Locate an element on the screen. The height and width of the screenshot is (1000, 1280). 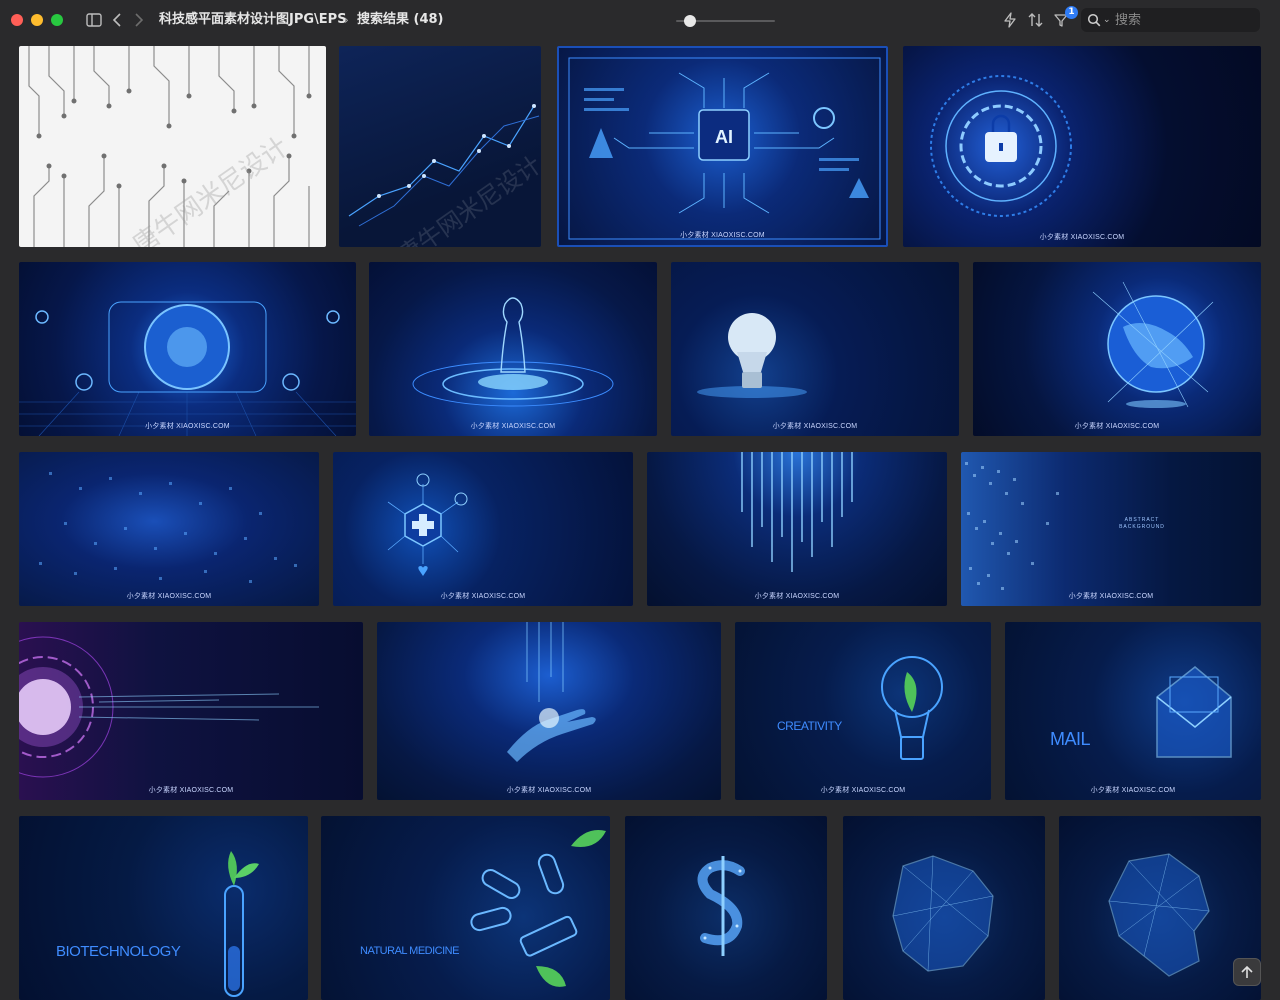
minimize-window-button is located at coordinates (37, 20).